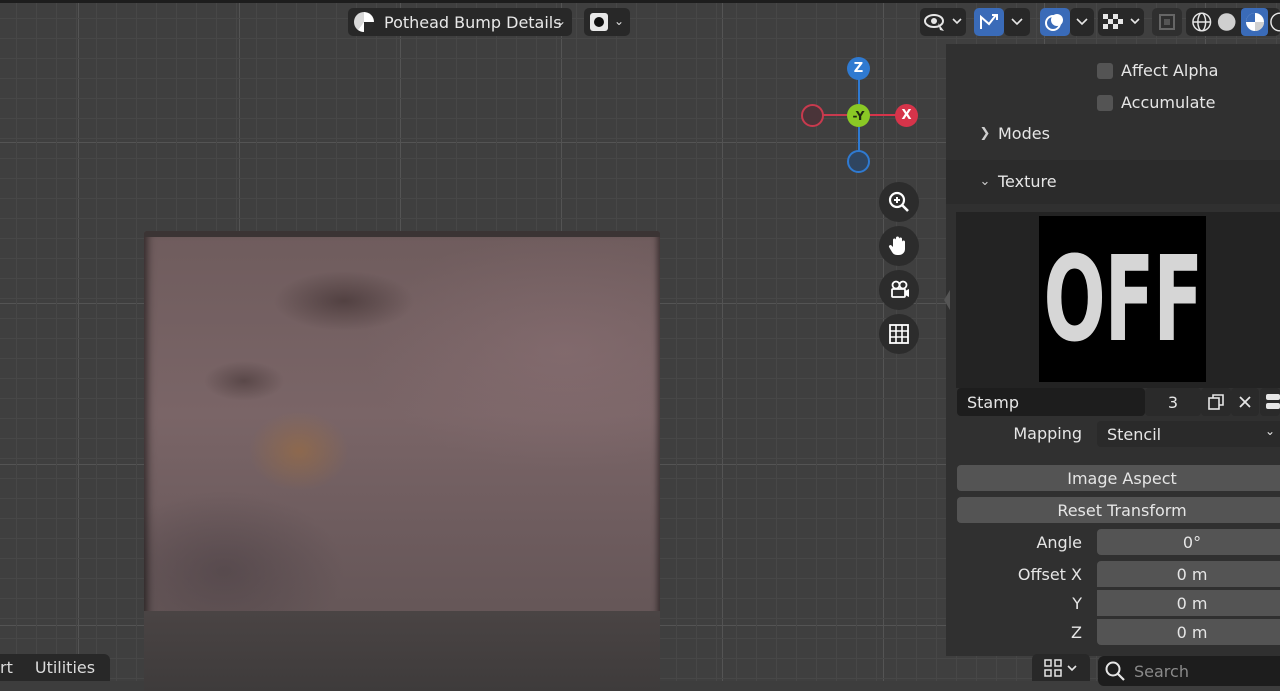 This screenshot has height=691, width=1280. Describe the element at coordinates (1273, 401) in the screenshot. I see `shield-toggle-icon` at that location.